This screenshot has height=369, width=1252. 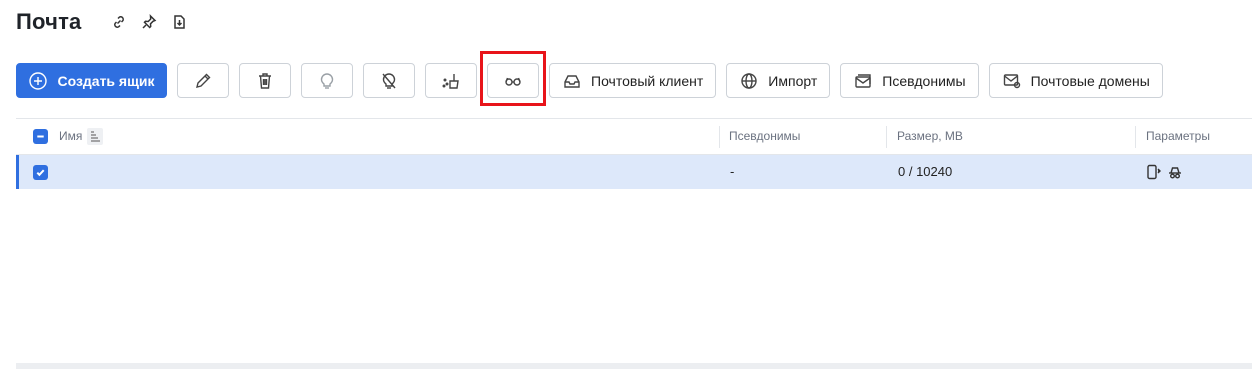 I want to click on page-title: Почта, so click(x=49, y=21).